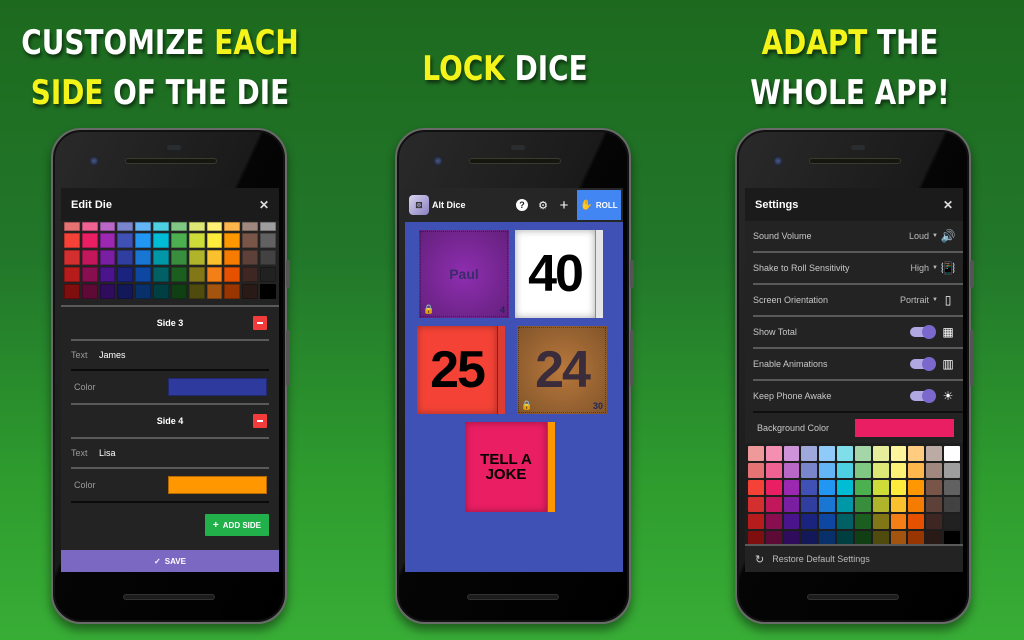 The height and width of the screenshot is (640, 1024). What do you see at coordinates (854, 332) in the screenshot?
I see `setting-row: Show Total ▦` at bounding box center [854, 332].